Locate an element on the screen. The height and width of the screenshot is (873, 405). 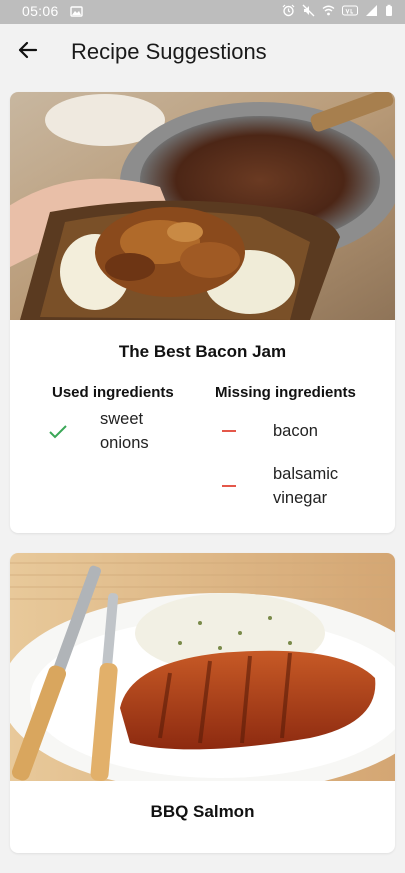
app-bar: Recipe Suggestions is located at coordinates (202, 53).